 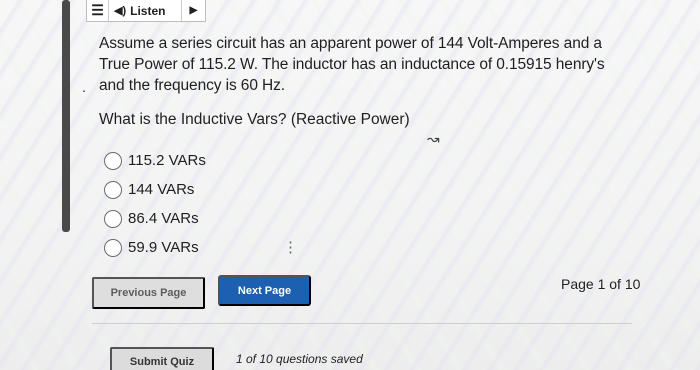 What do you see at coordinates (193, 10) in the screenshot?
I see `play-icon: ▶` at bounding box center [193, 10].